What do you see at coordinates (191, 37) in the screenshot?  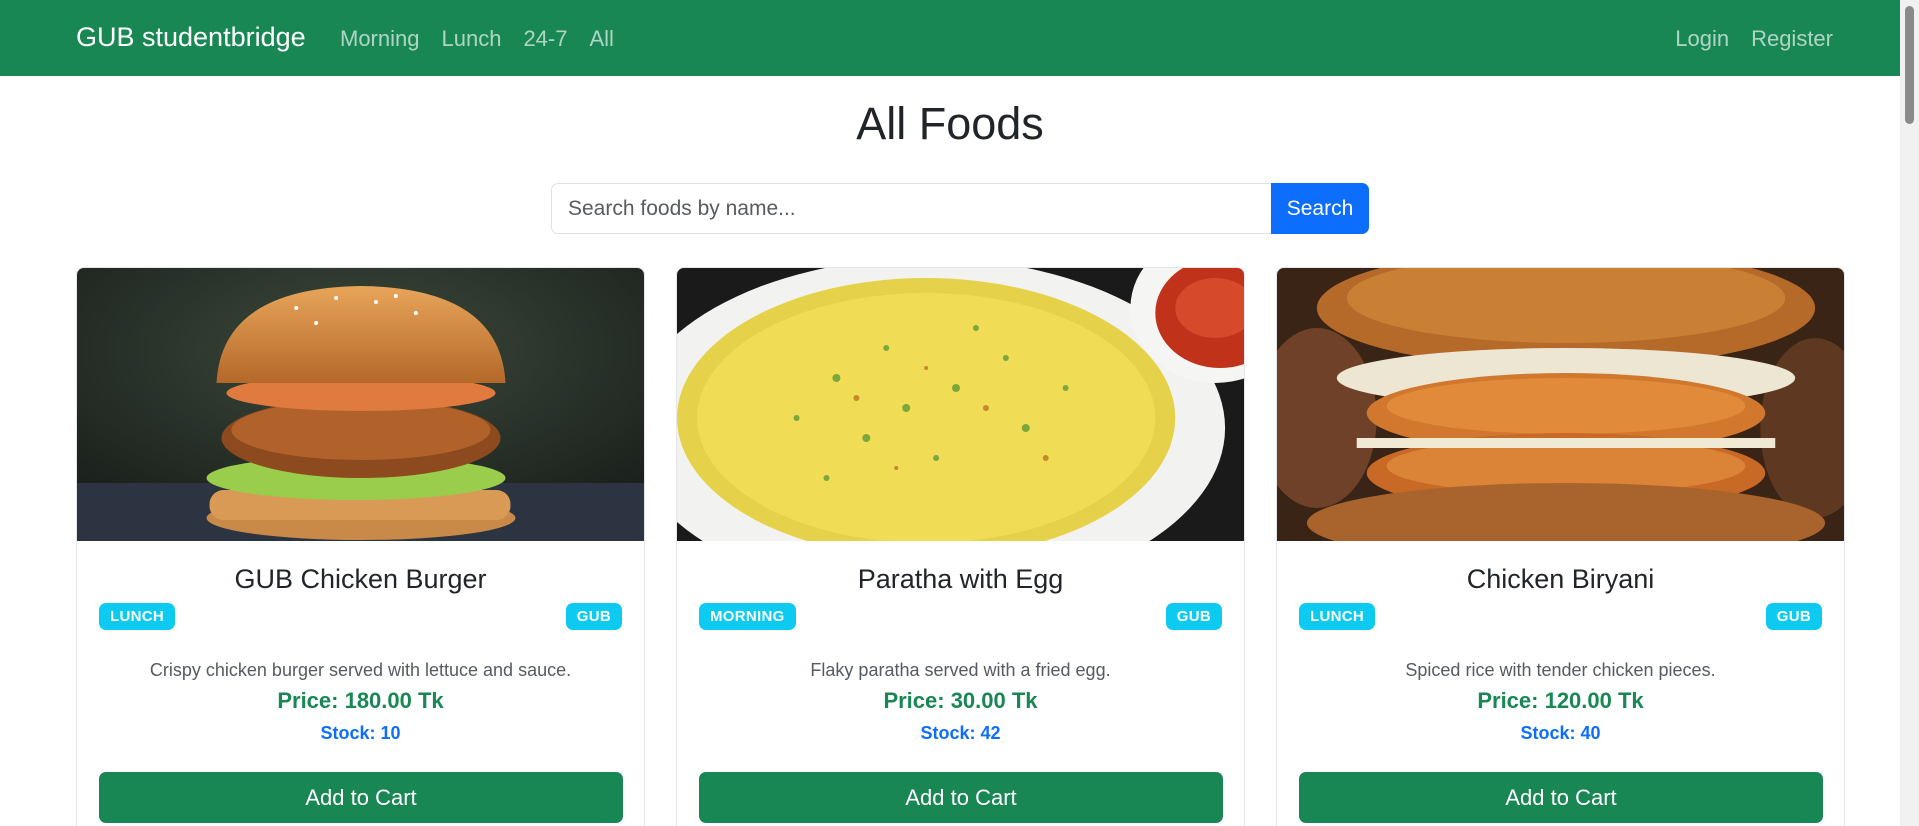 I see `brand-link: GUB studentbridge` at bounding box center [191, 37].